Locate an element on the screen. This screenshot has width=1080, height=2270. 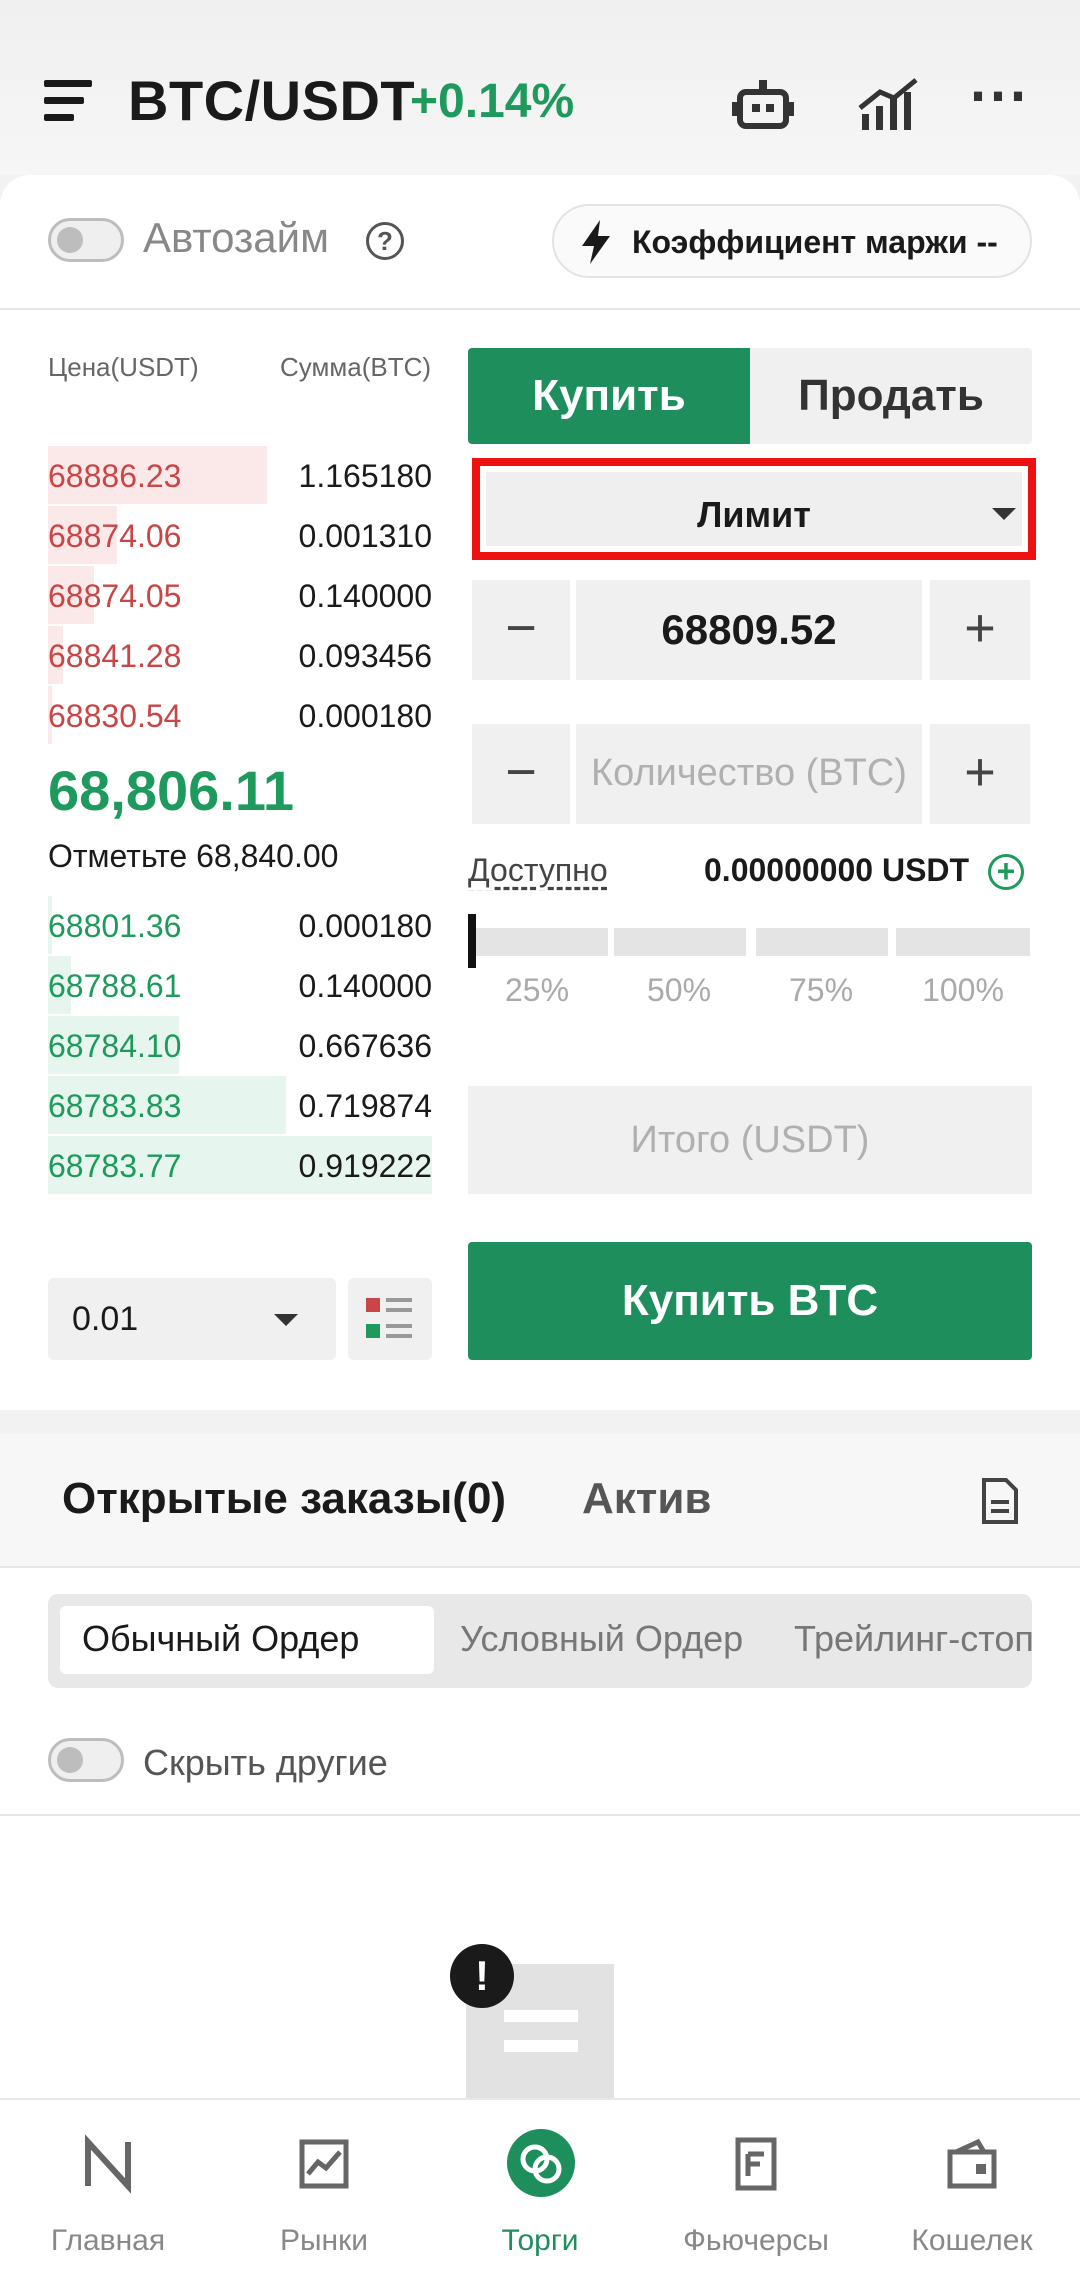
slider-label-50: 50% is located at coordinates (679, 990).